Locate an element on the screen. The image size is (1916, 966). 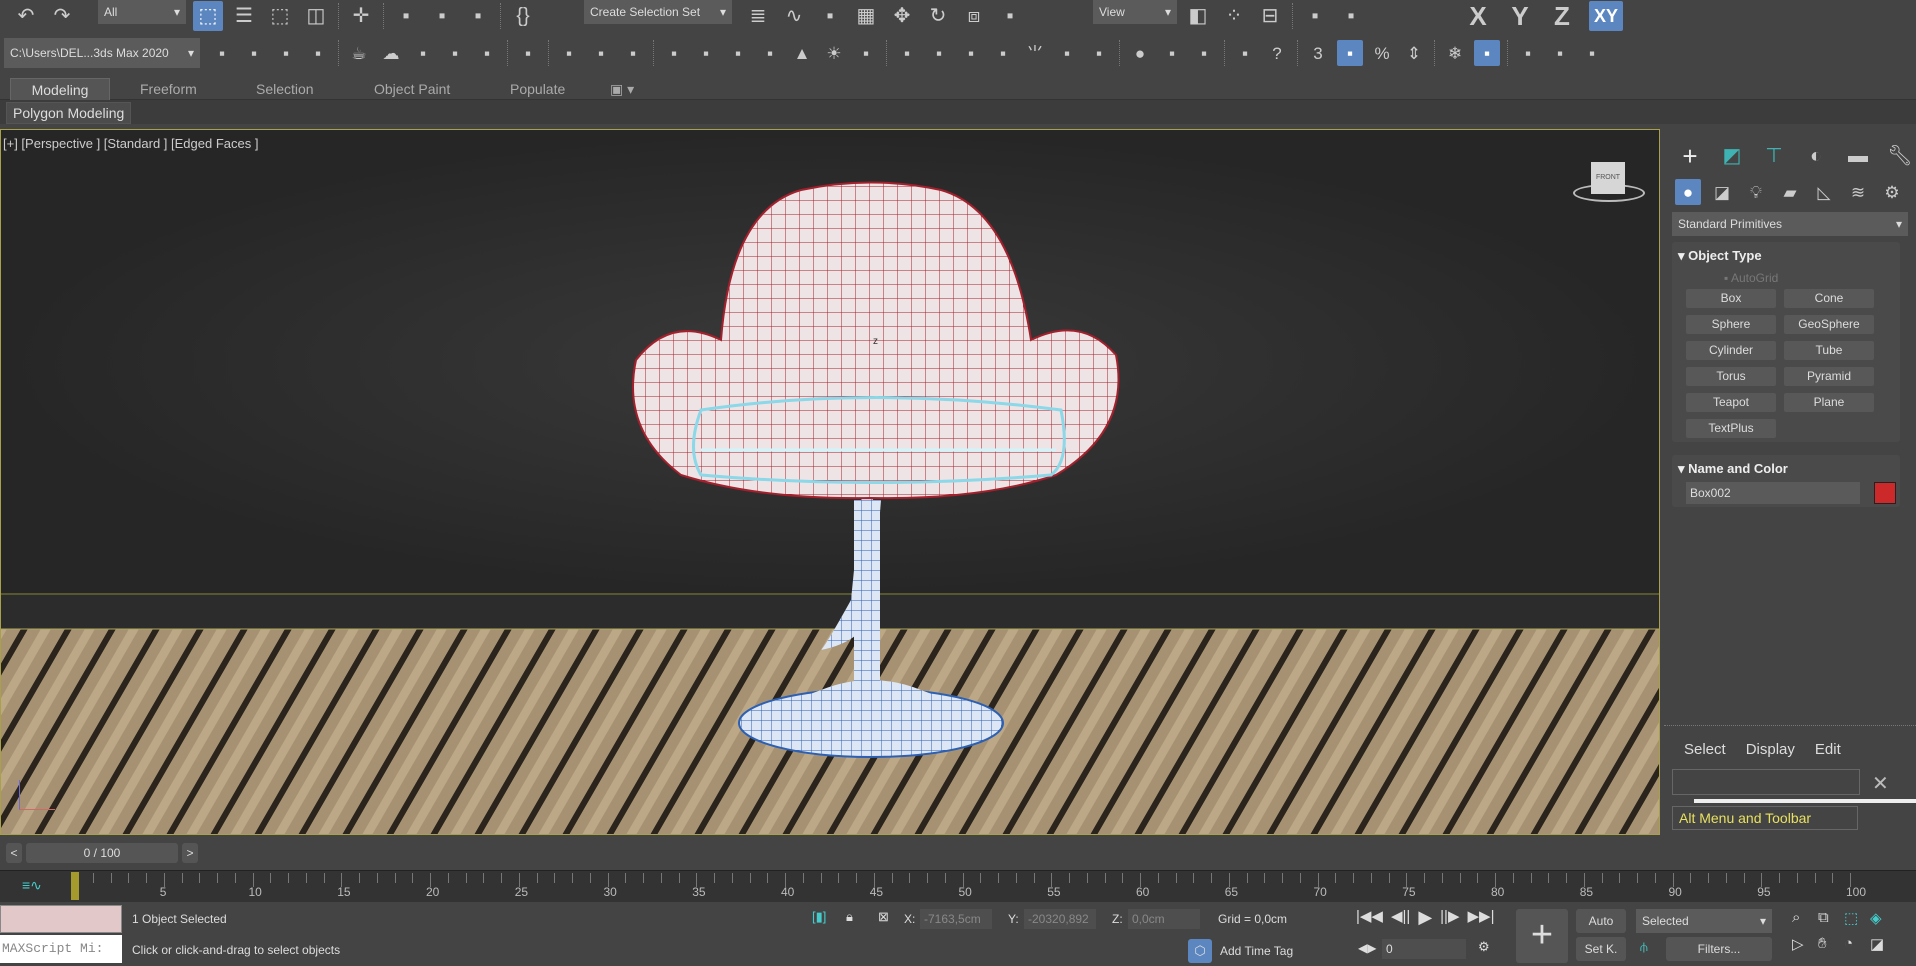
scale-icon: ⧈ is located at coordinates (974, 16).